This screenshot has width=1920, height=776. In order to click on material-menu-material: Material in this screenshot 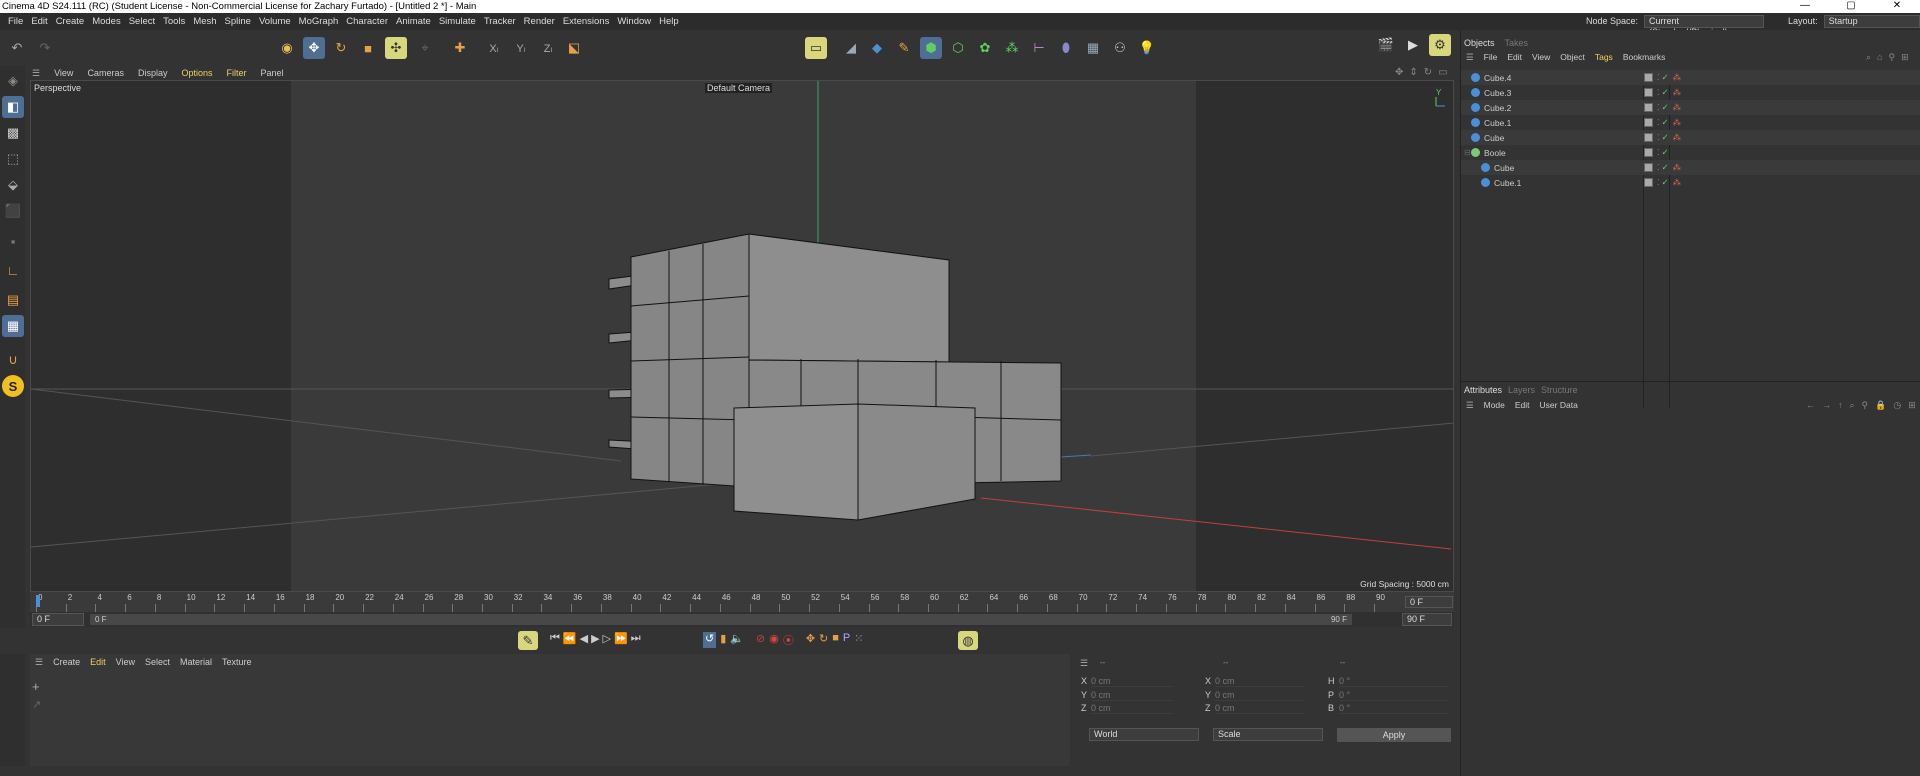, I will do `click(196, 662)`.